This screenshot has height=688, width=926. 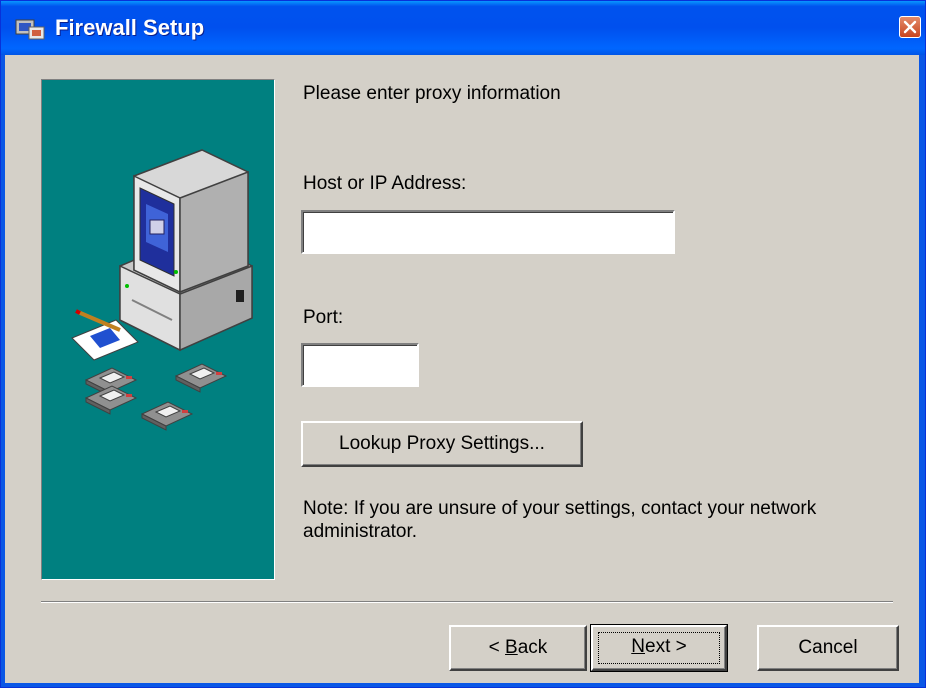 What do you see at coordinates (385, 183) in the screenshot?
I see `host-label: Host or IP Address:` at bounding box center [385, 183].